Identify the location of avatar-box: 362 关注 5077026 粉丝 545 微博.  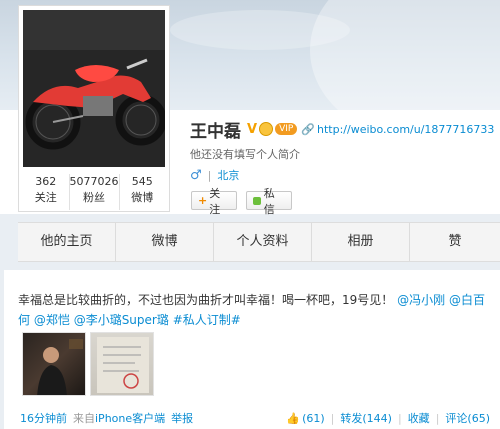
(94, 108).